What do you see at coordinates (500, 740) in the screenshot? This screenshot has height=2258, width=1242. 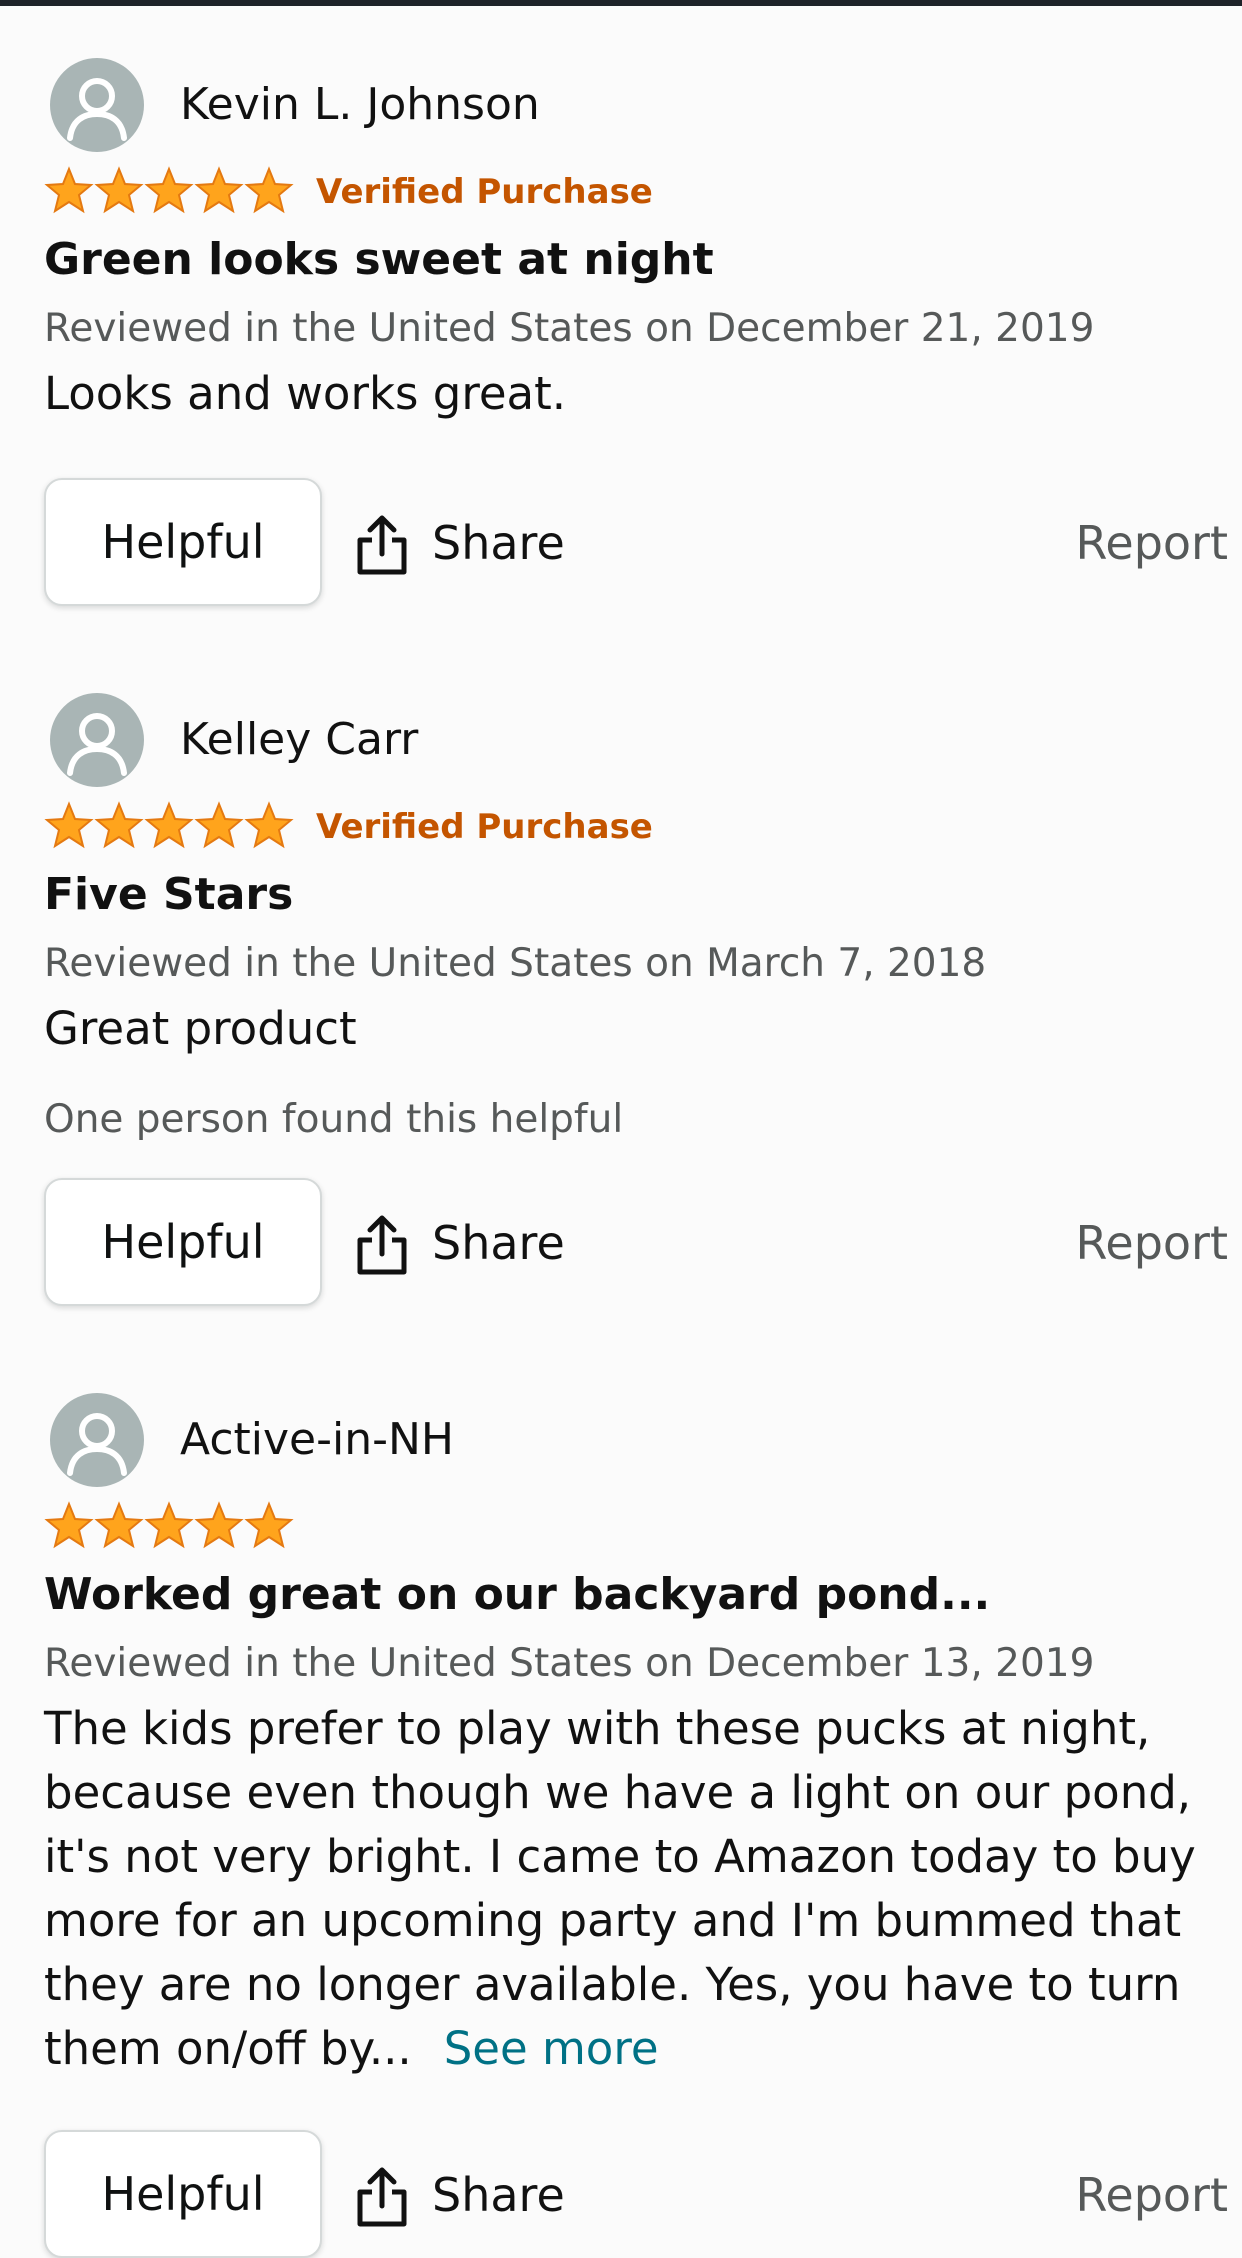 I see `reviewer: Kelley Carr` at bounding box center [500, 740].